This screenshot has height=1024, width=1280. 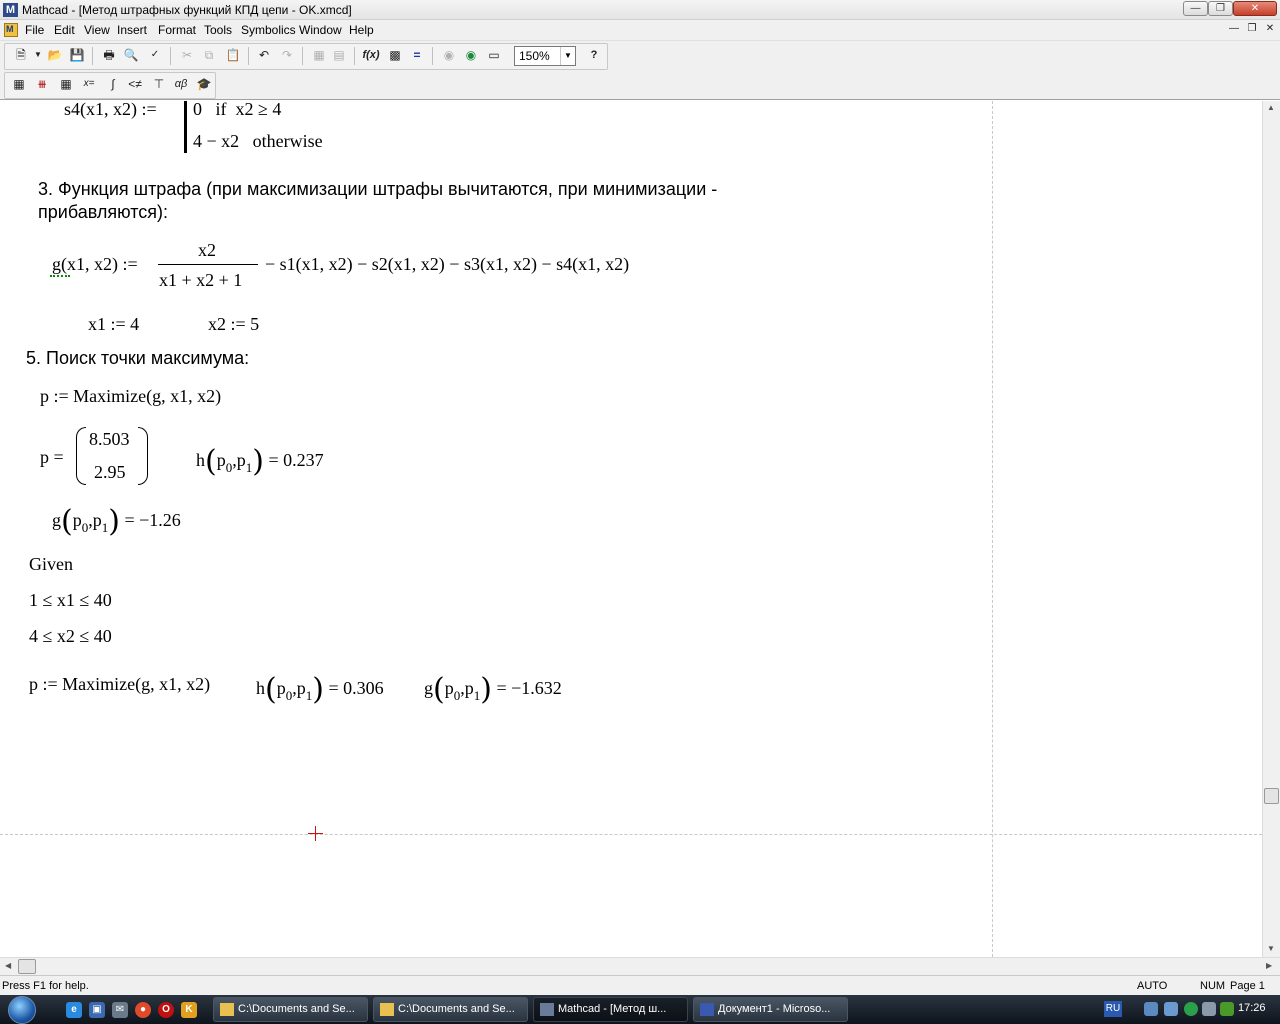 What do you see at coordinates (34, 30) in the screenshot?
I see `menu-file: File` at bounding box center [34, 30].